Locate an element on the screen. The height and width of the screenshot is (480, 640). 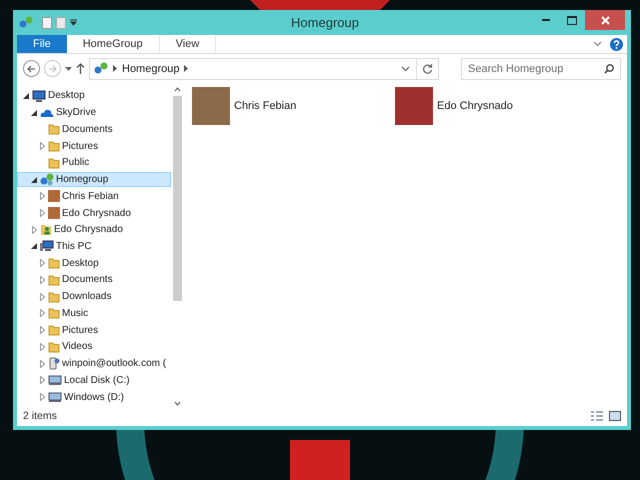
tree-item: Windows (D:) is located at coordinates (94, 397).